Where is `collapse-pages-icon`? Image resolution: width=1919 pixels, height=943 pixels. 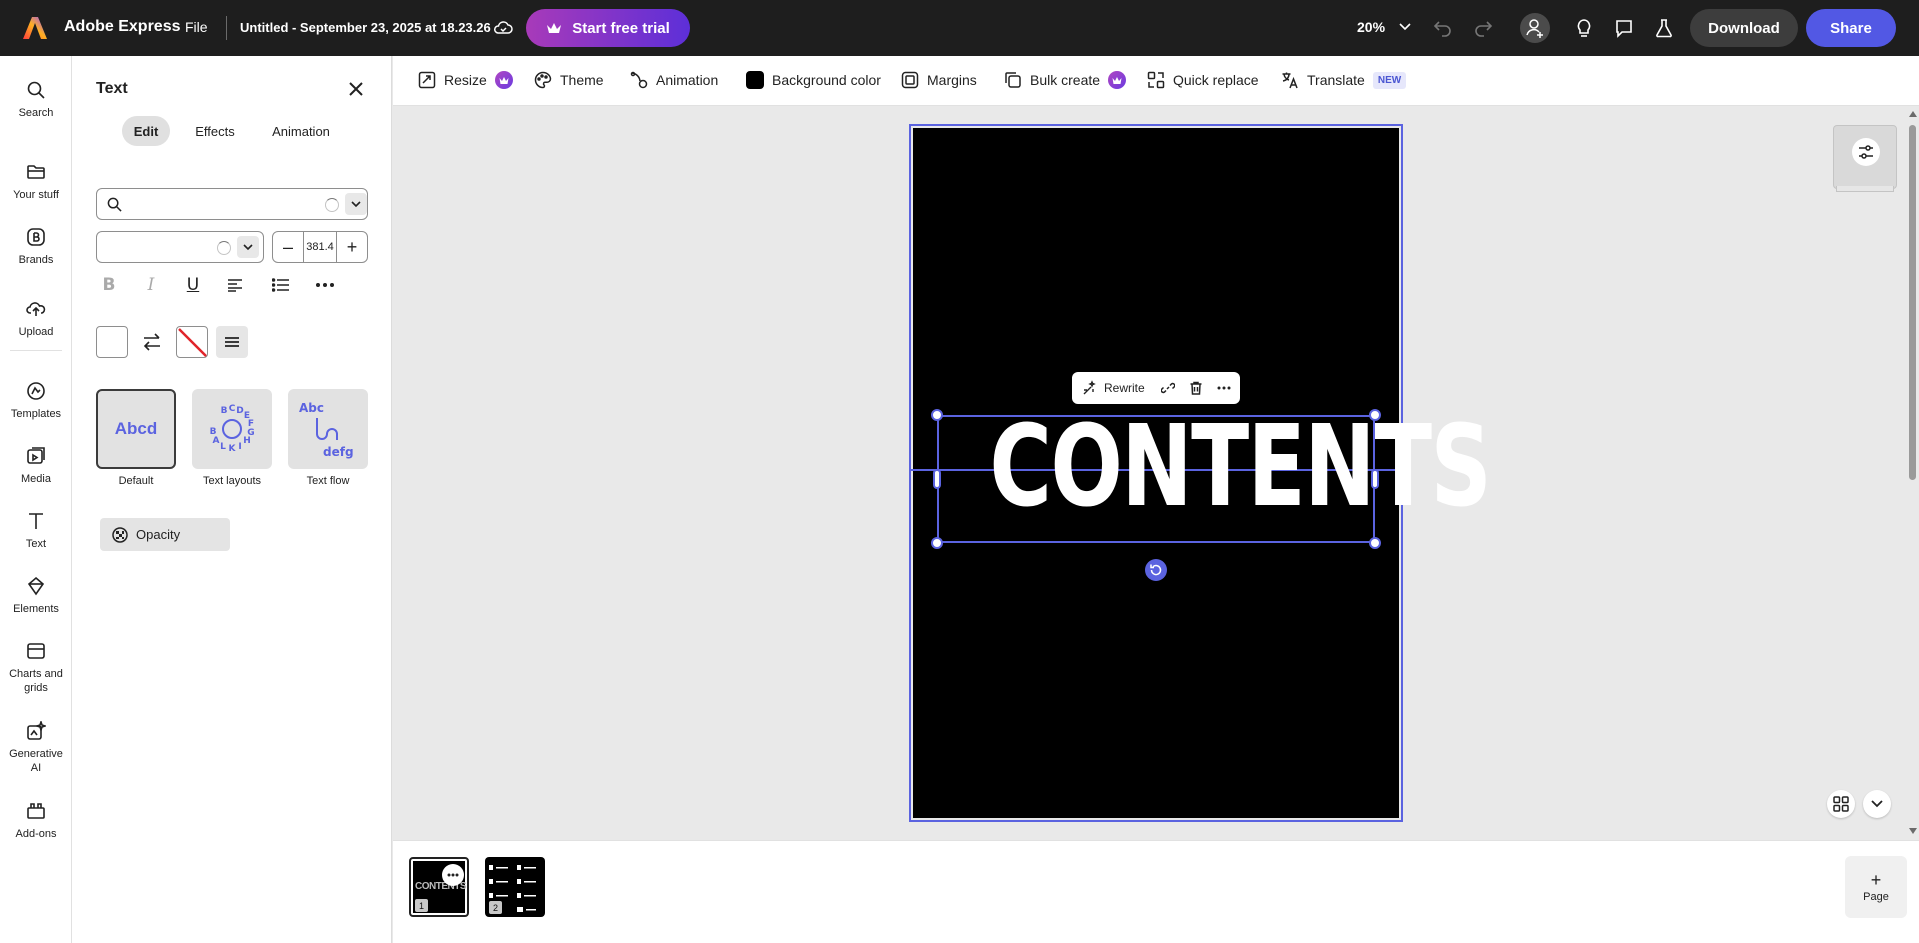 collapse-pages-icon is located at coordinates (1877, 804).